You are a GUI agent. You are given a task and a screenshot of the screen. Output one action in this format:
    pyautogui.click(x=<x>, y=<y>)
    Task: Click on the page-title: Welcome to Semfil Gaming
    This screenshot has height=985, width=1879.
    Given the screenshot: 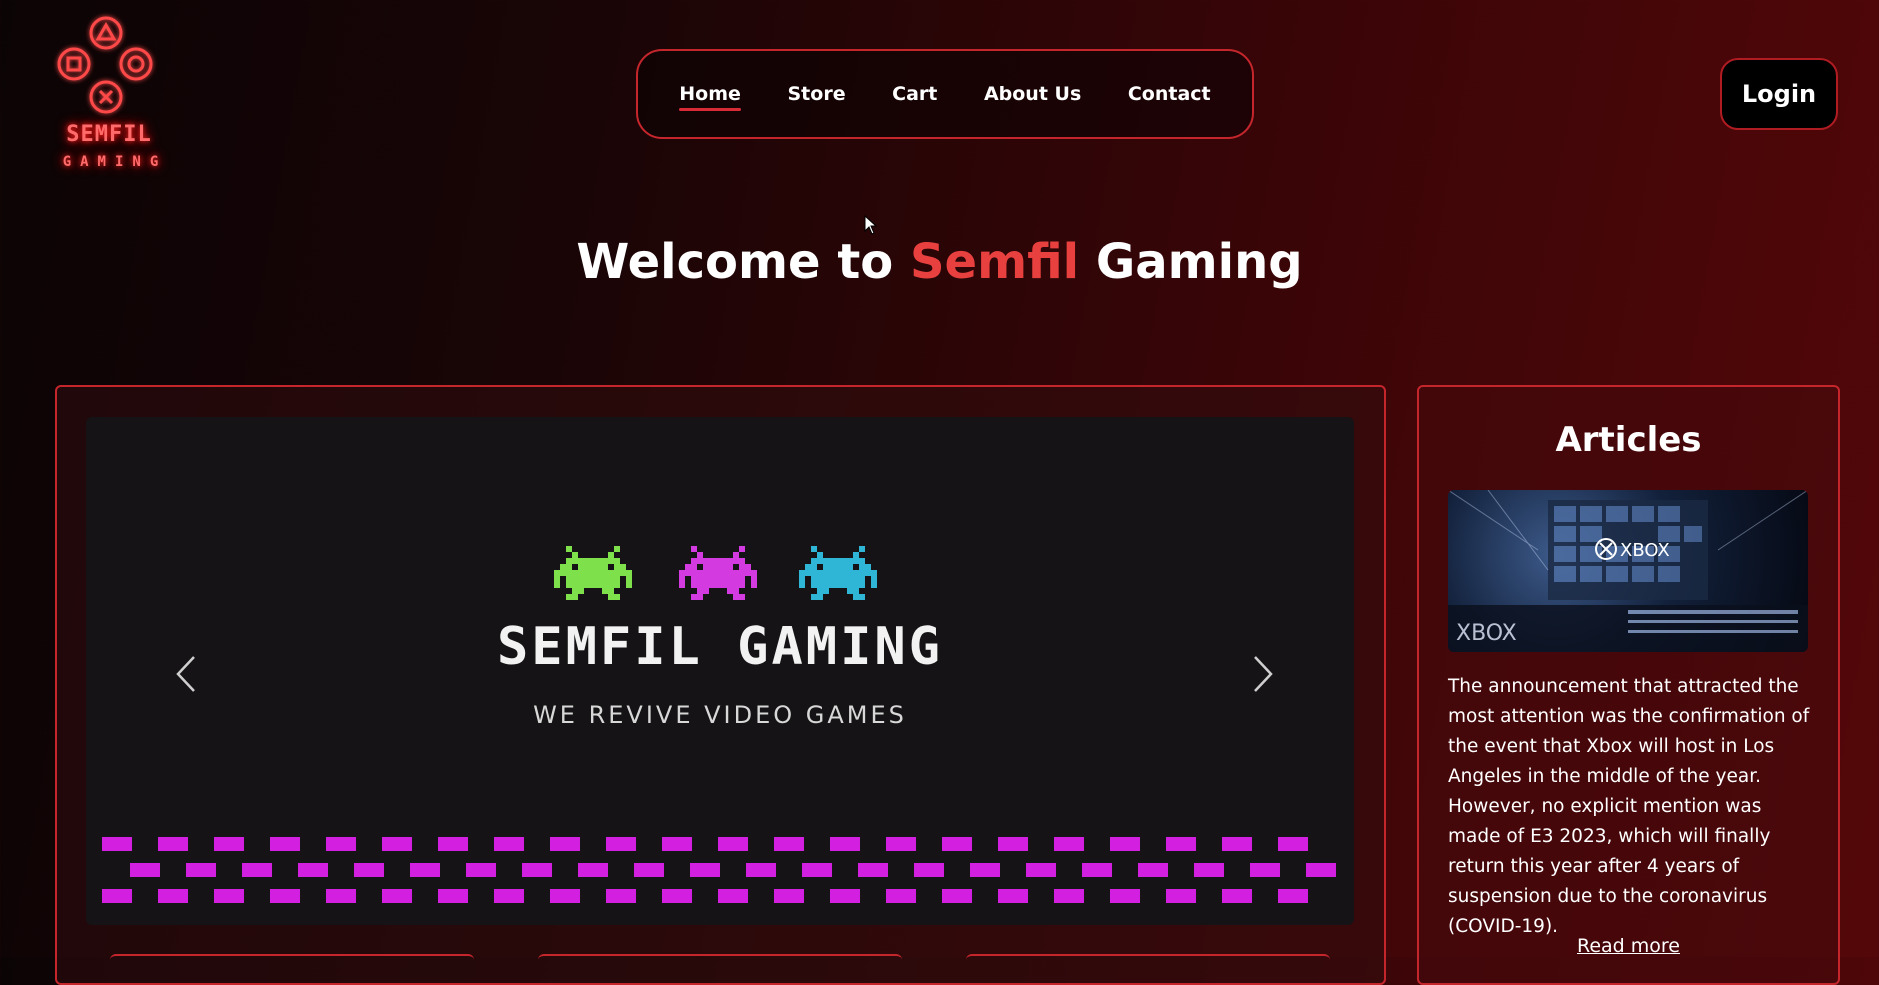 What is the action you would take?
    pyautogui.click(x=939, y=262)
    